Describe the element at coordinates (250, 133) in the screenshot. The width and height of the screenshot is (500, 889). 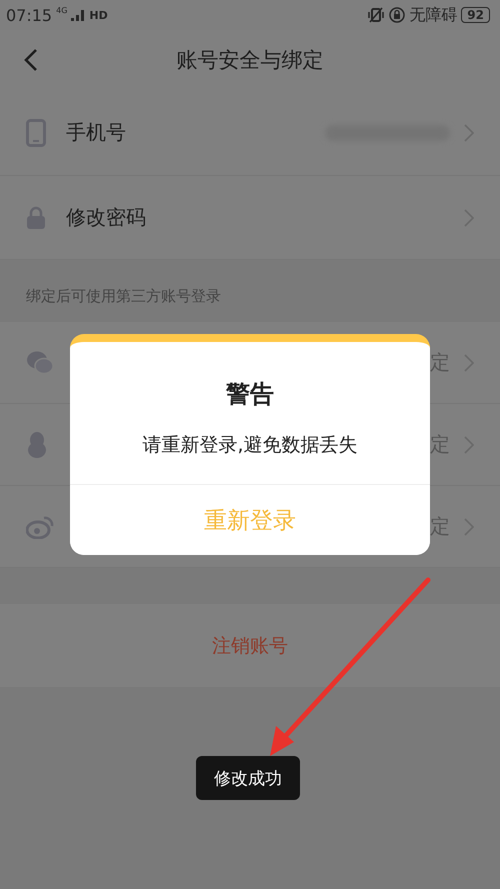
I see `settings-row: 手机号` at that location.